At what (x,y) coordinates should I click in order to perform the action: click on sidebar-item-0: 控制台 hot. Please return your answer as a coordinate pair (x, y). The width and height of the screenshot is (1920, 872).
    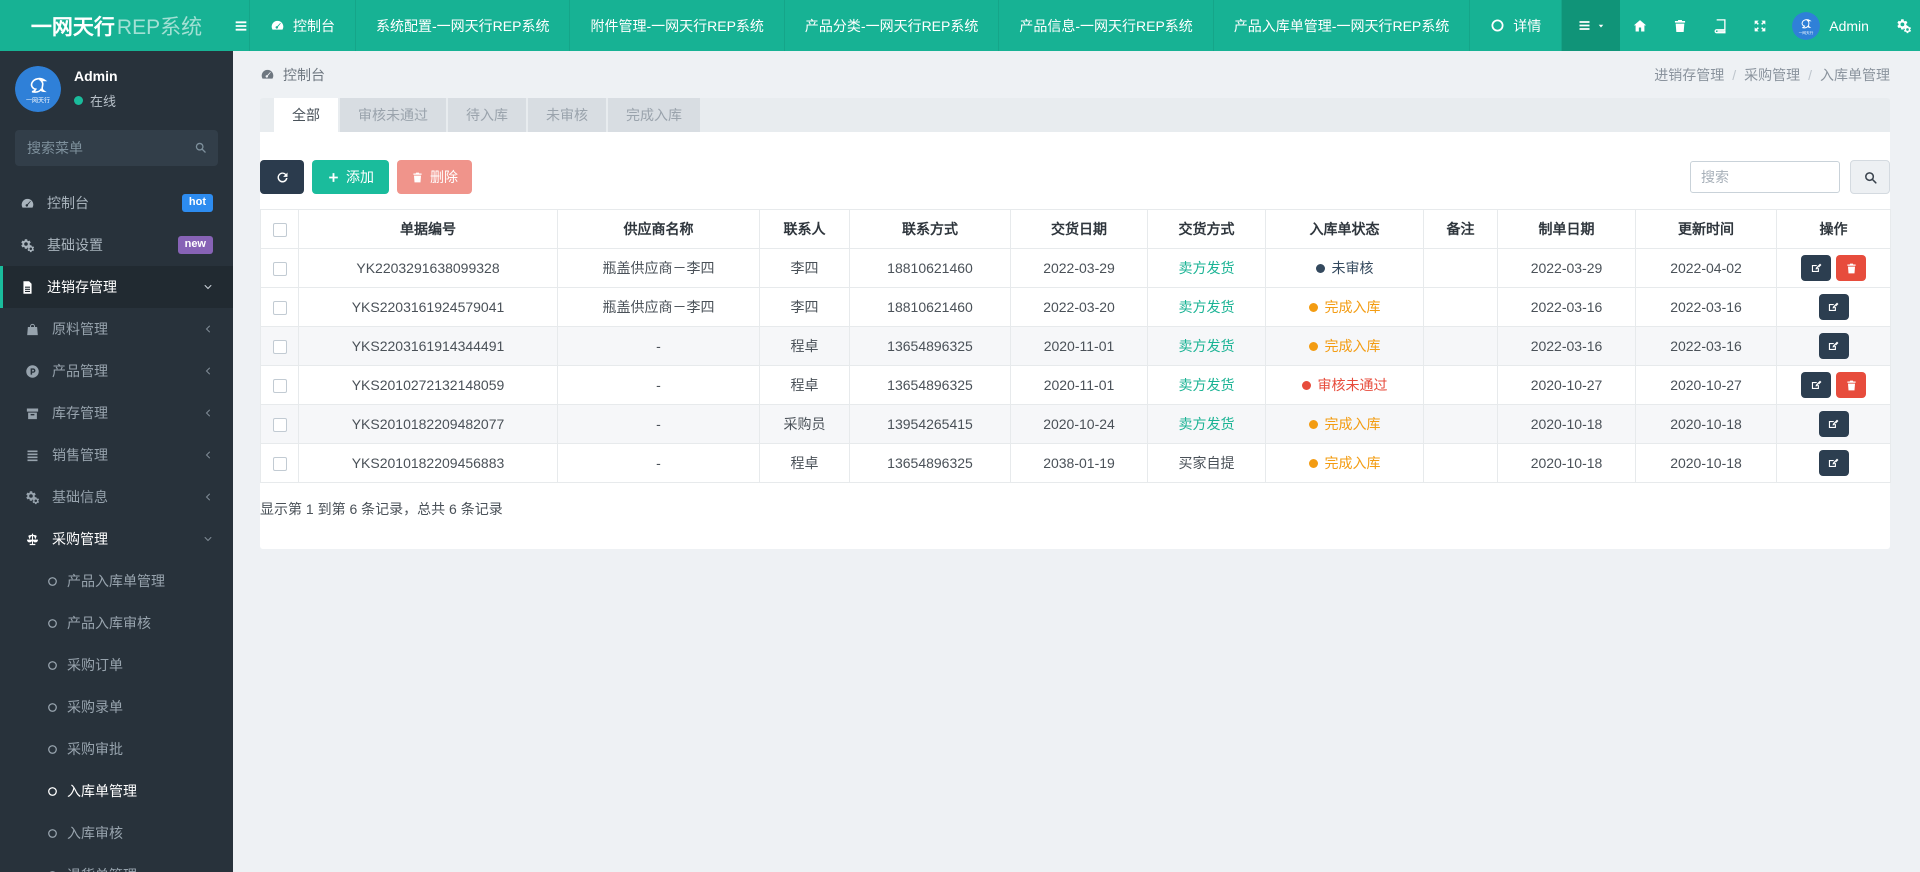
    Looking at the image, I should click on (116, 203).